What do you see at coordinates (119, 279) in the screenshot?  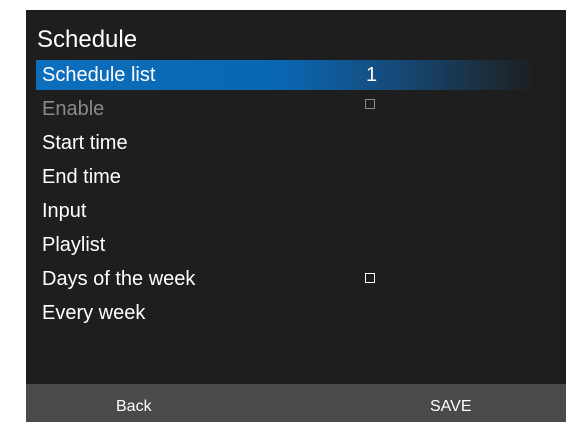 I see `menu-item-label: Days of the week` at bounding box center [119, 279].